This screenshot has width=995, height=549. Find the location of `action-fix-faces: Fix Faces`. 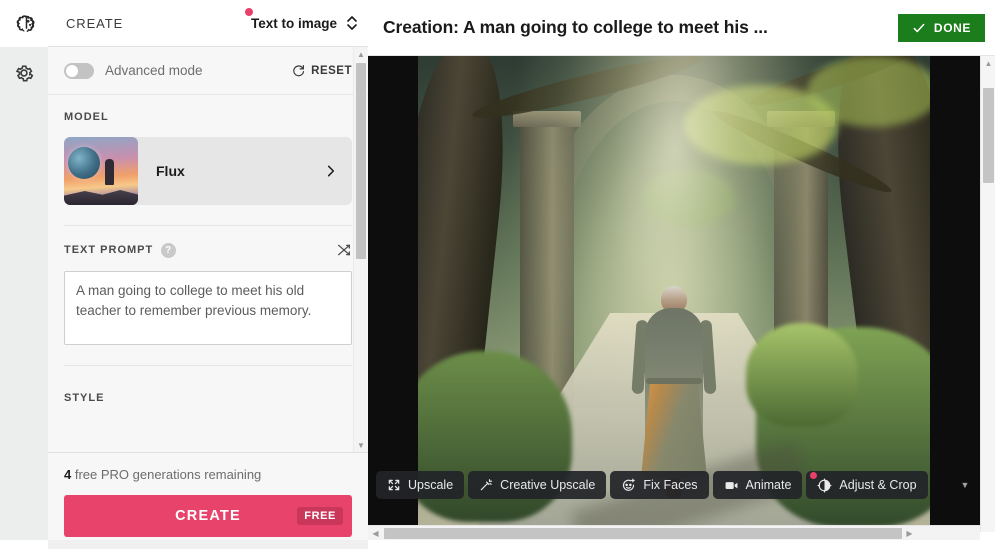

action-fix-faces: Fix Faces is located at coordinates (659, 485).